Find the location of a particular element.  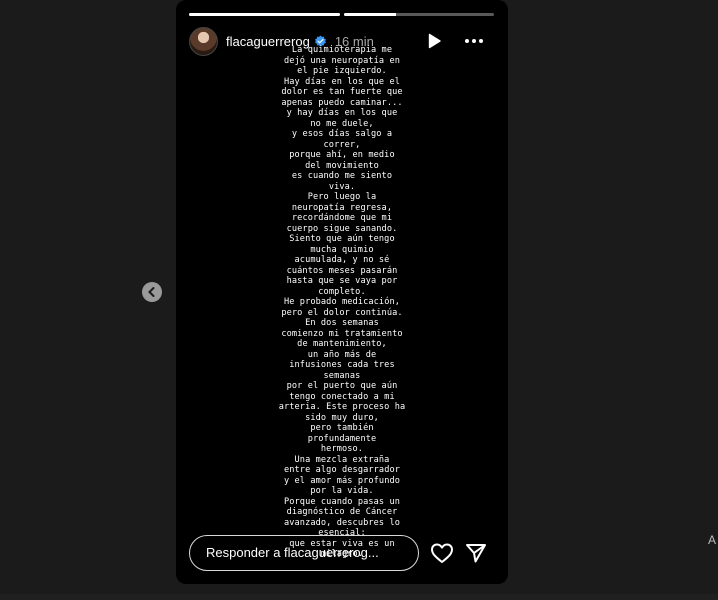

story-text-line: viva. is located at coordinates (342, 186).